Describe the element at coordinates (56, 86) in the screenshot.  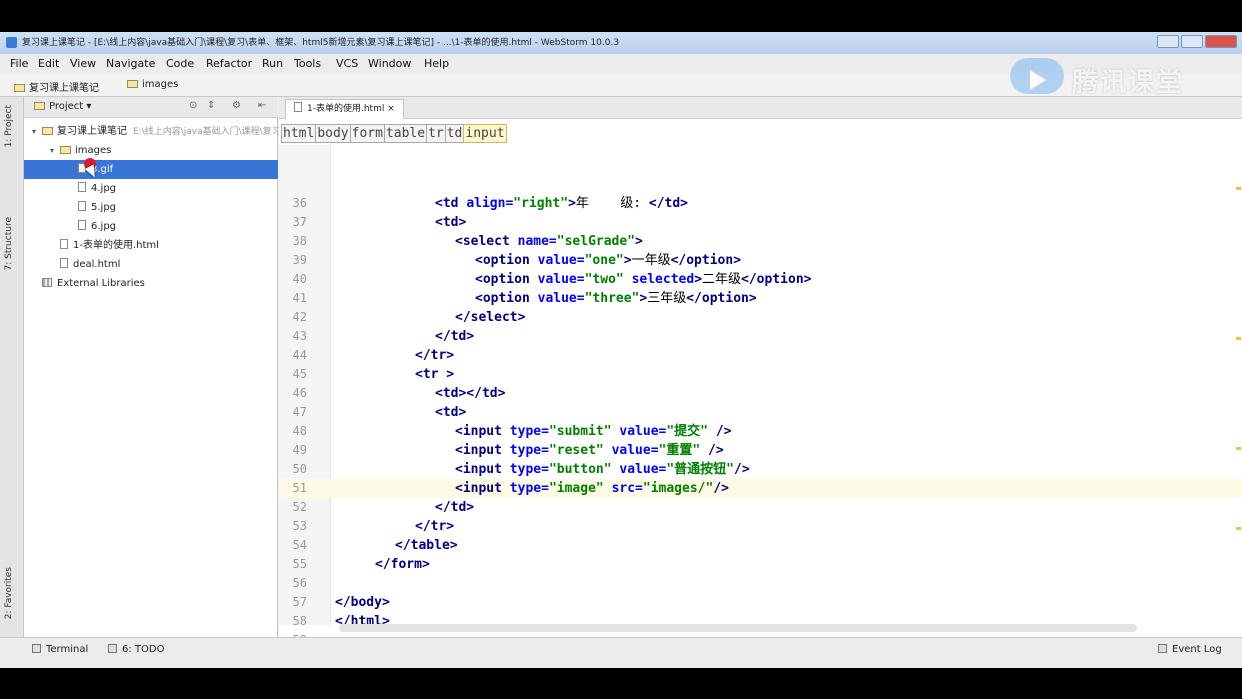
I see `nav-crumb-project: 复习课上课笔记` at that location.